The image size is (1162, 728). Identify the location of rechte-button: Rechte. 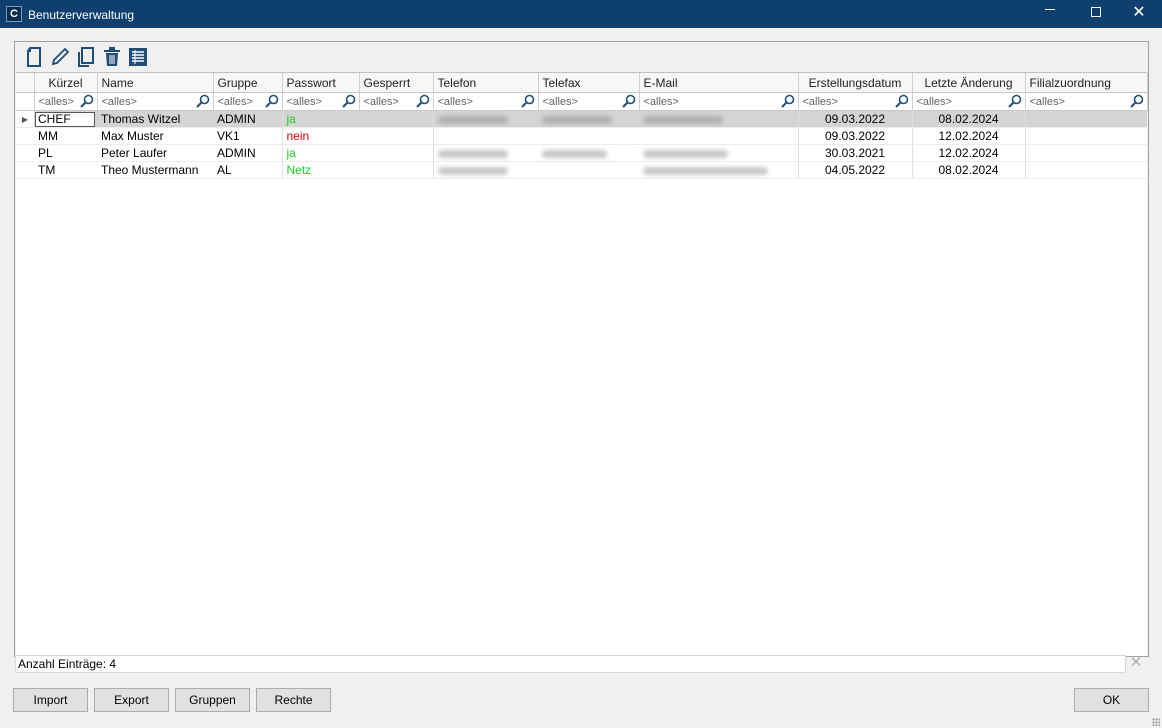
(293, 700).